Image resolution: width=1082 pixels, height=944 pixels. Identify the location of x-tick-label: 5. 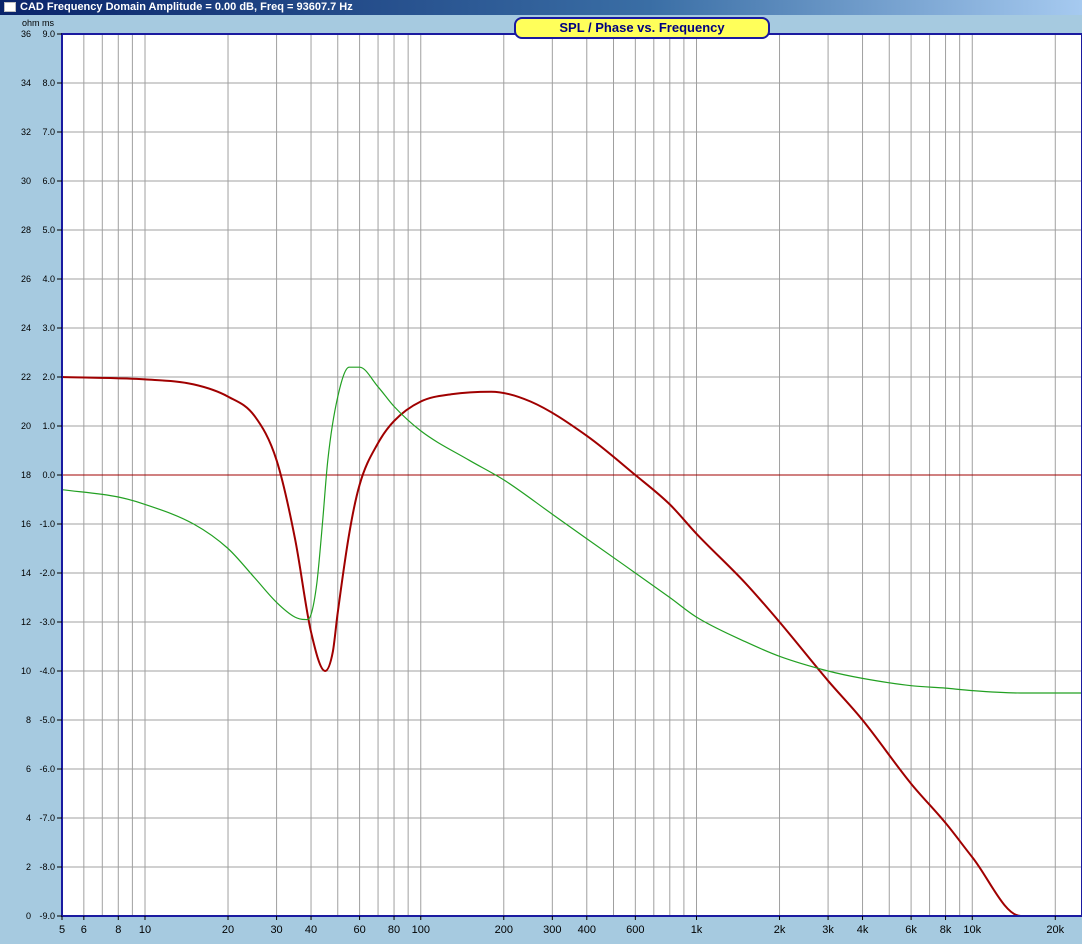
(62, 930).